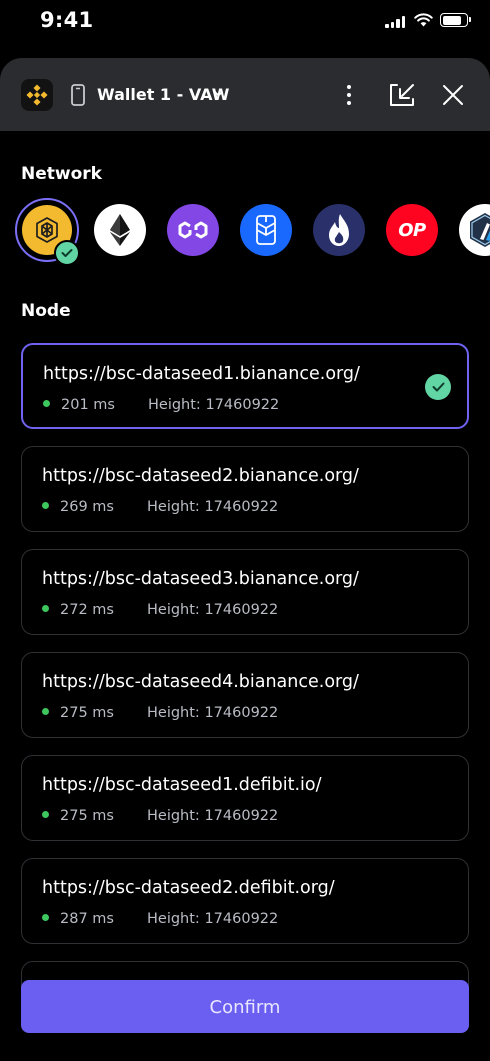 This screenshot has height=1061, width=490. I want to click on check-icon, so click(438, 387).